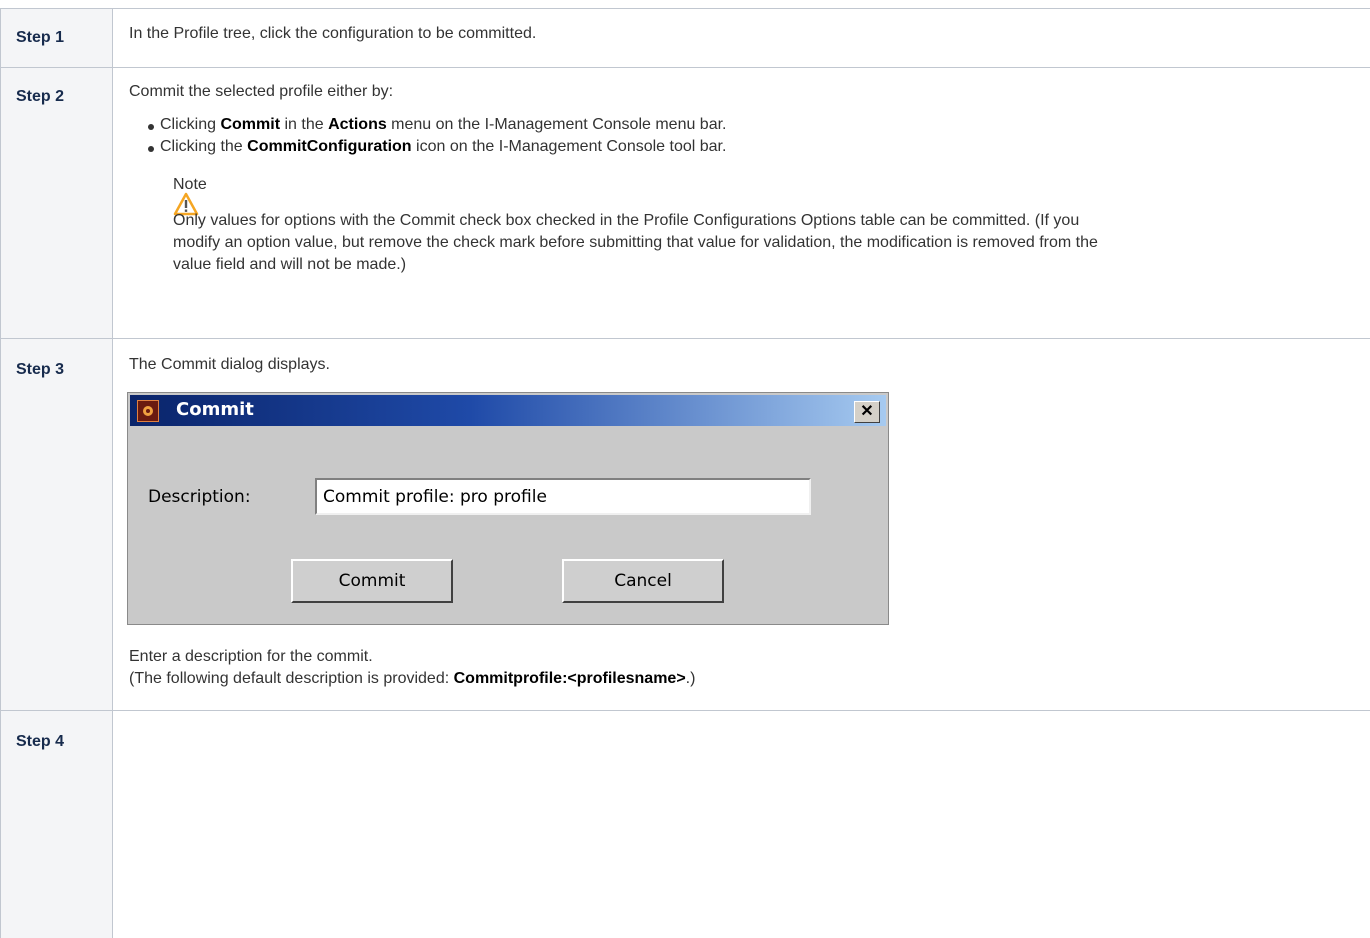 This screenshot has height=938, width=1370. I want to click on dialog-title: Commit, so click(215, 409).